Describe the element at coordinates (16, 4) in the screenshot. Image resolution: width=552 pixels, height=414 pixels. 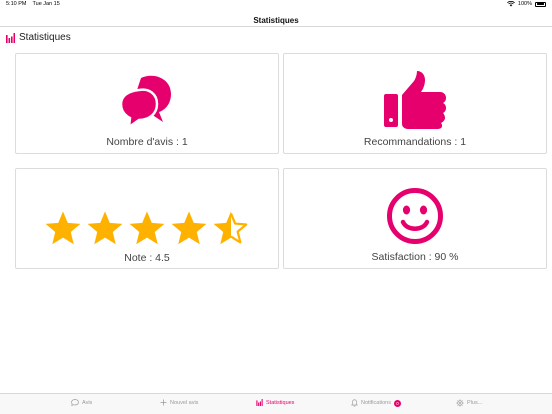
I see `status-time: 5:10 PM` at that location.